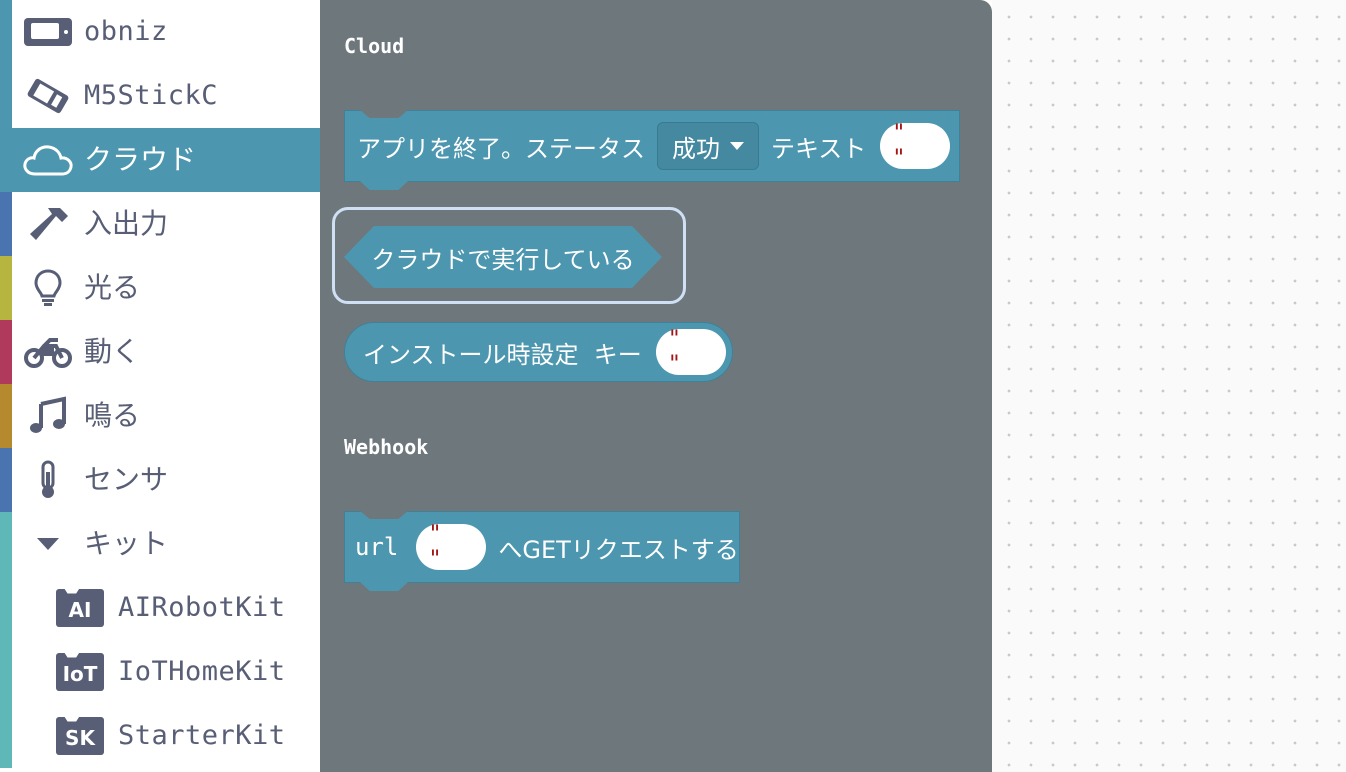  I want to click on music-note-icon, so click(48, 416).